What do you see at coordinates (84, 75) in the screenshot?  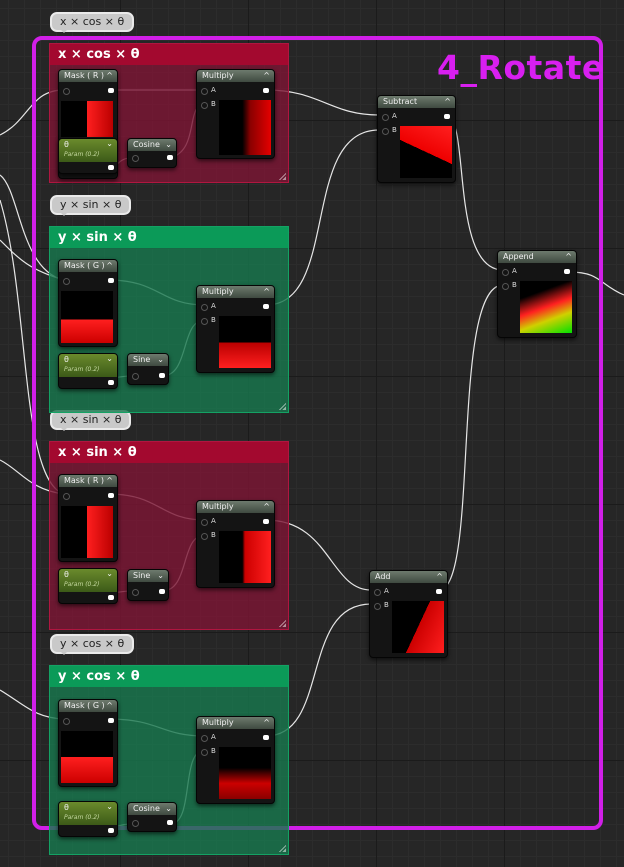 I see `node-title: Mask ( R )` at bounding box center [84, 75].